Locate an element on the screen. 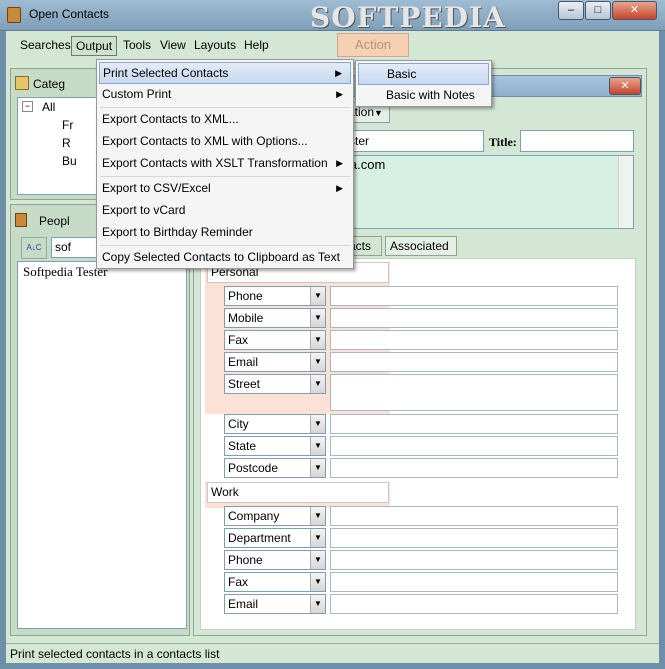 The width and height of the screenshot is (665, 669). menu-searches: Searches is located at coordinates (45, 46).